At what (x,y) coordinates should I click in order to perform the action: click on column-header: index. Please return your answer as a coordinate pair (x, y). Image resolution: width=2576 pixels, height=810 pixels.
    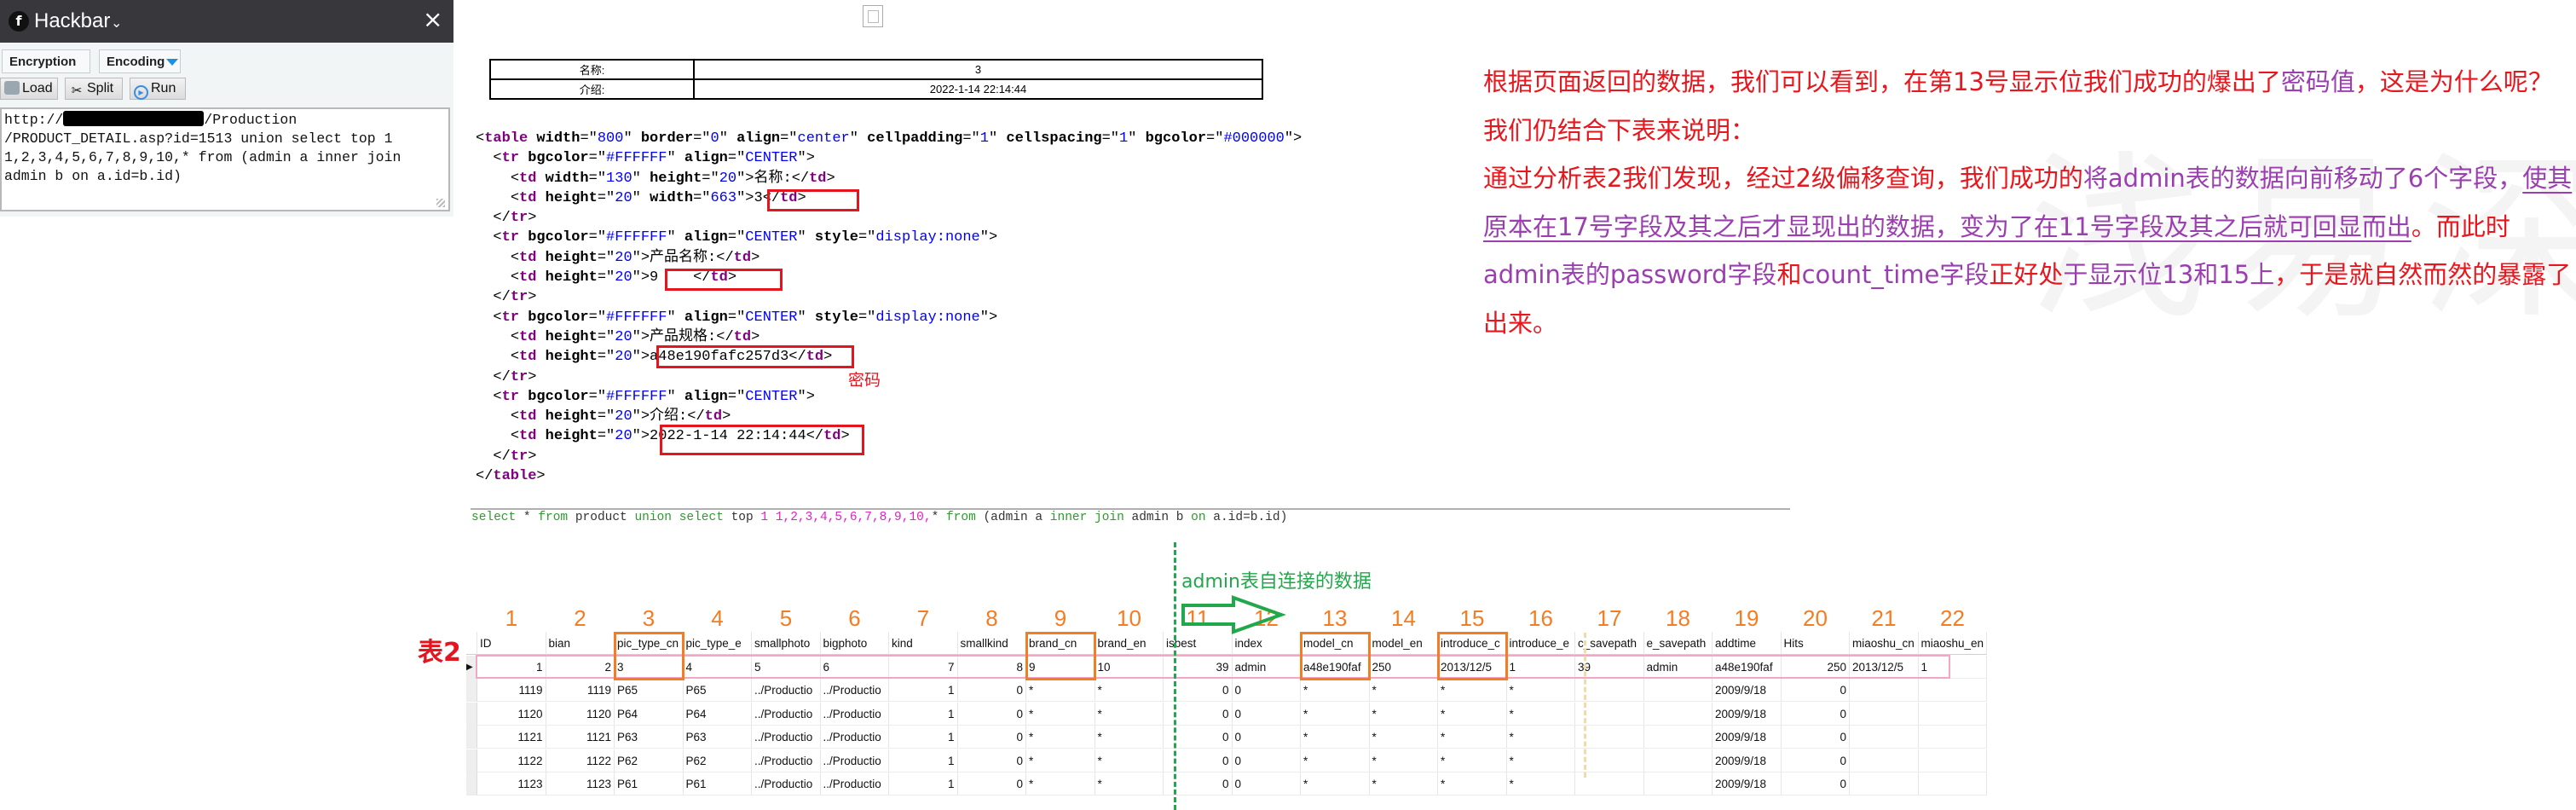
    Looking at the image, I should click on (1266, 643).